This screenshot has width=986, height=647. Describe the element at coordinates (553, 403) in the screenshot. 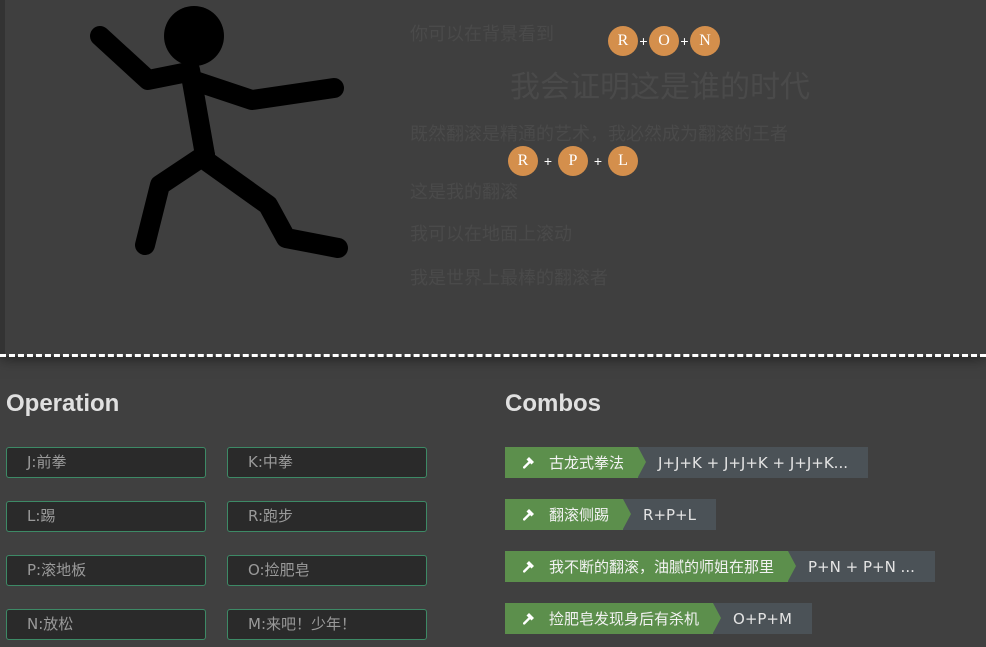

I see `combos-title: Combos` at that location.